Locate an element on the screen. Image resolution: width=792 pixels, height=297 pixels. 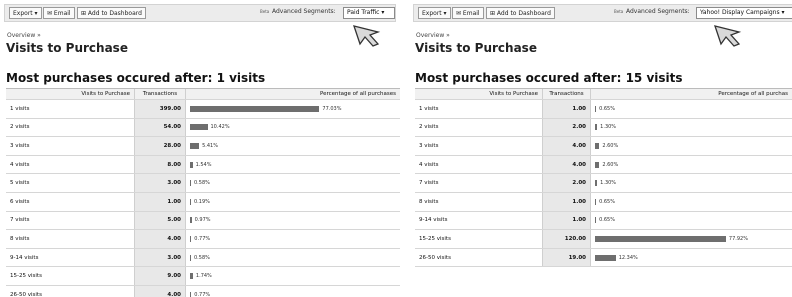
percentage-label: 77.03% is located at coordinates (332, 108).